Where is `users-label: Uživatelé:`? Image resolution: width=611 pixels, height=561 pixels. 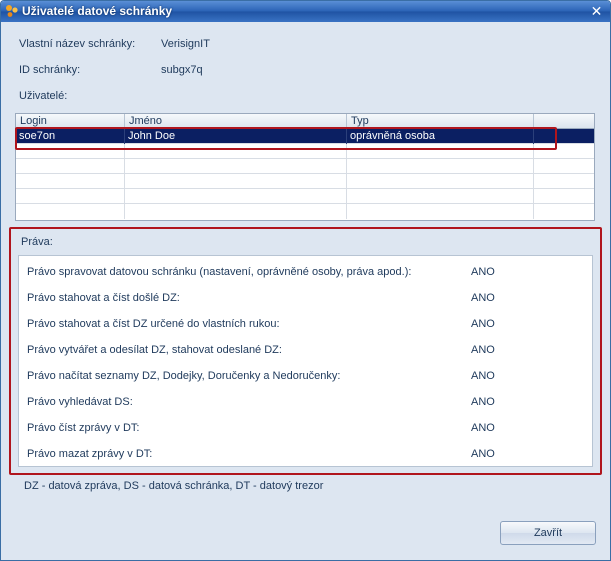
users-label: Uživatelé: is located at coordinates (43, 96).